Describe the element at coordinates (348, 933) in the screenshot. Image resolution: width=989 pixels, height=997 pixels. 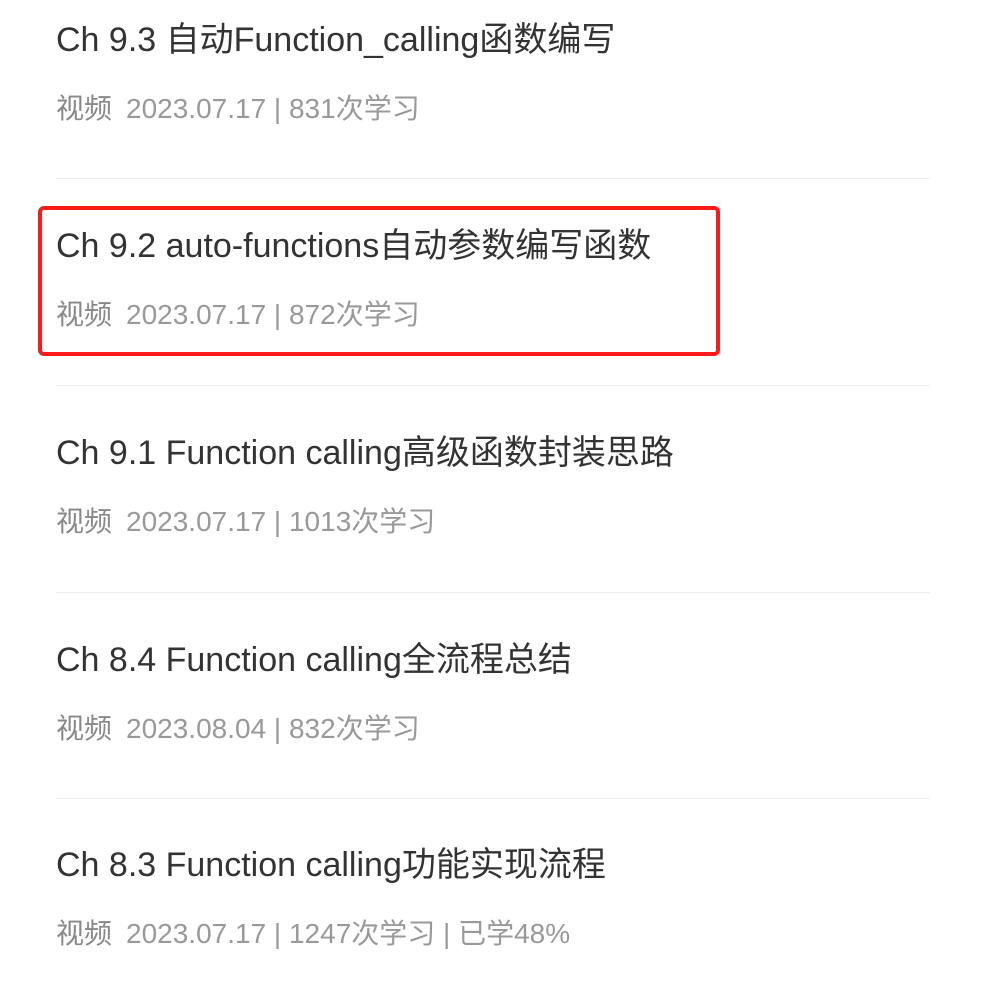
I see `course-stats: 2023.07.17 | 1247次学习 | 已学48%` at that location.